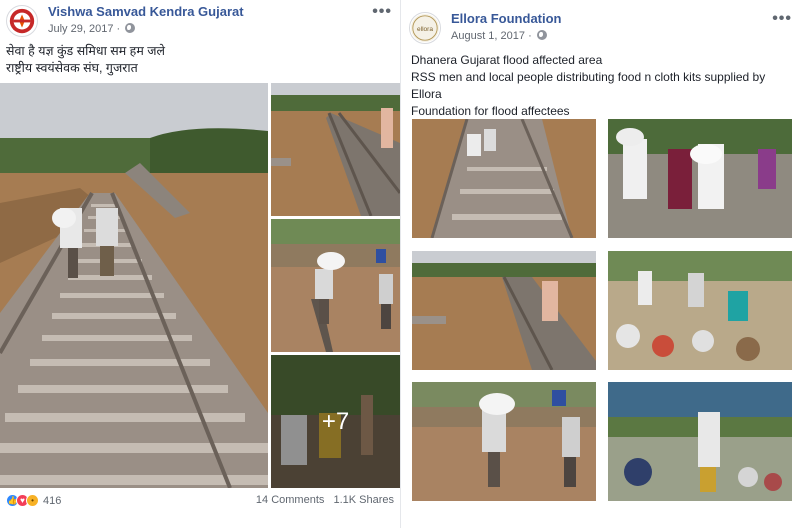 The width and height of the screenshot is (800, 528). I want to click on page-name-link: Ellora Foundation, so click(506, 18).